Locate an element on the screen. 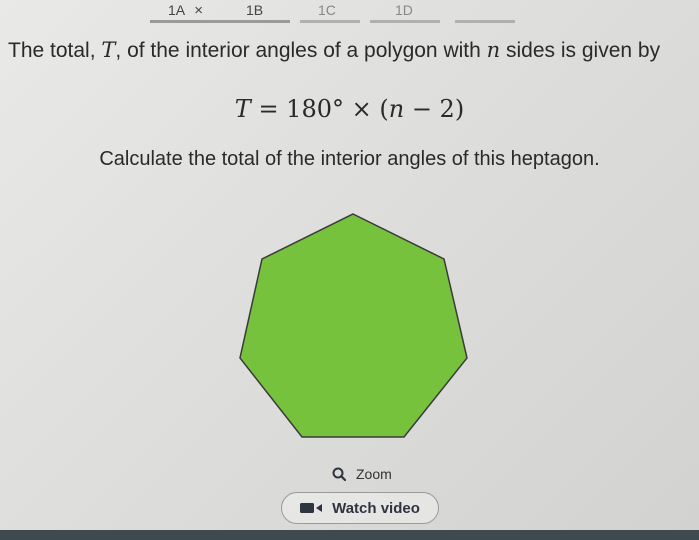 This screenshot has height=540, width=699. tab-1c-underline is located at coordinates (330, 21).